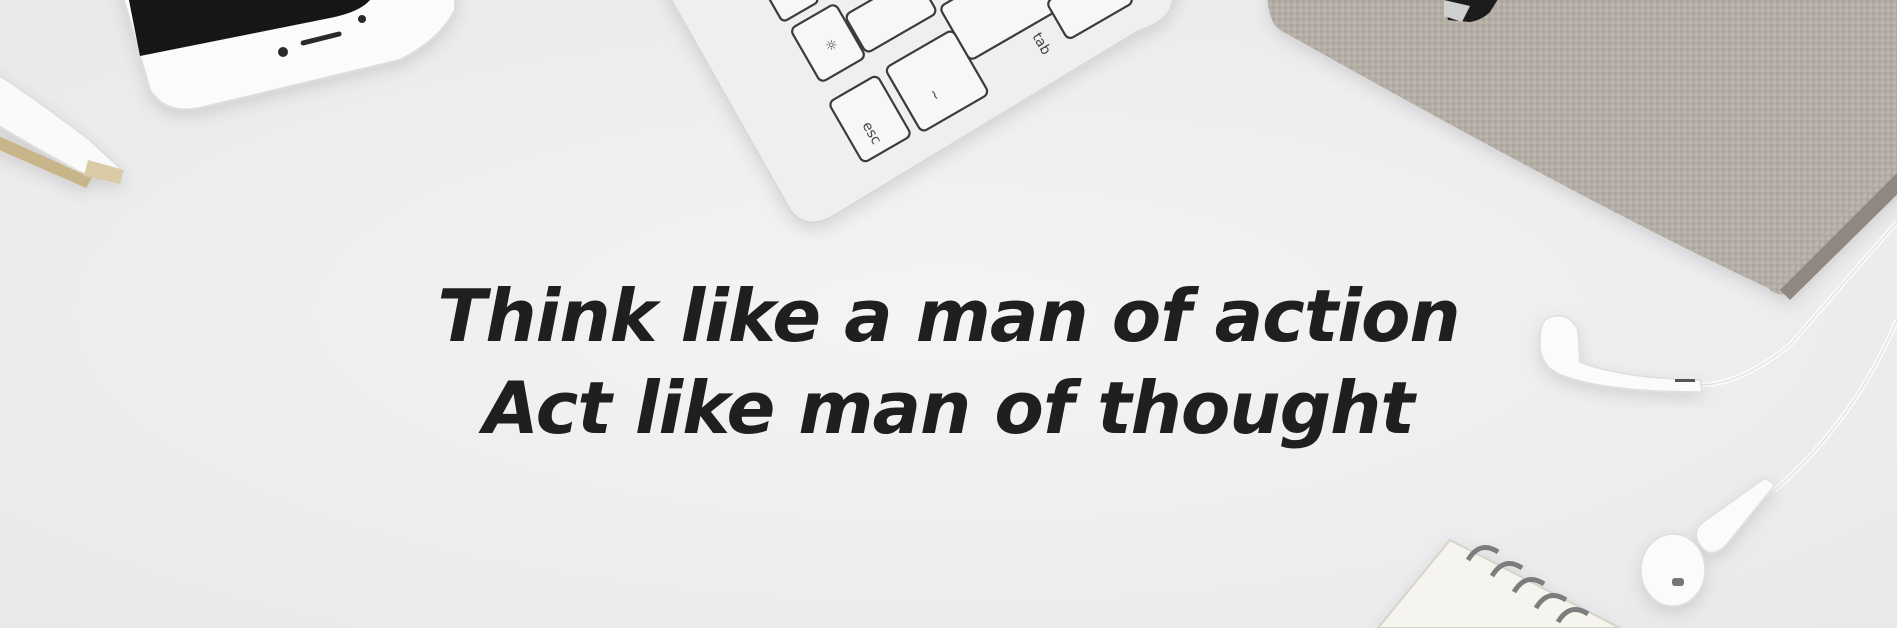 The width and height of the screenshot is (1897, 628). I want to click on quote-line-2: Act like man of thought, so click(949, 408).